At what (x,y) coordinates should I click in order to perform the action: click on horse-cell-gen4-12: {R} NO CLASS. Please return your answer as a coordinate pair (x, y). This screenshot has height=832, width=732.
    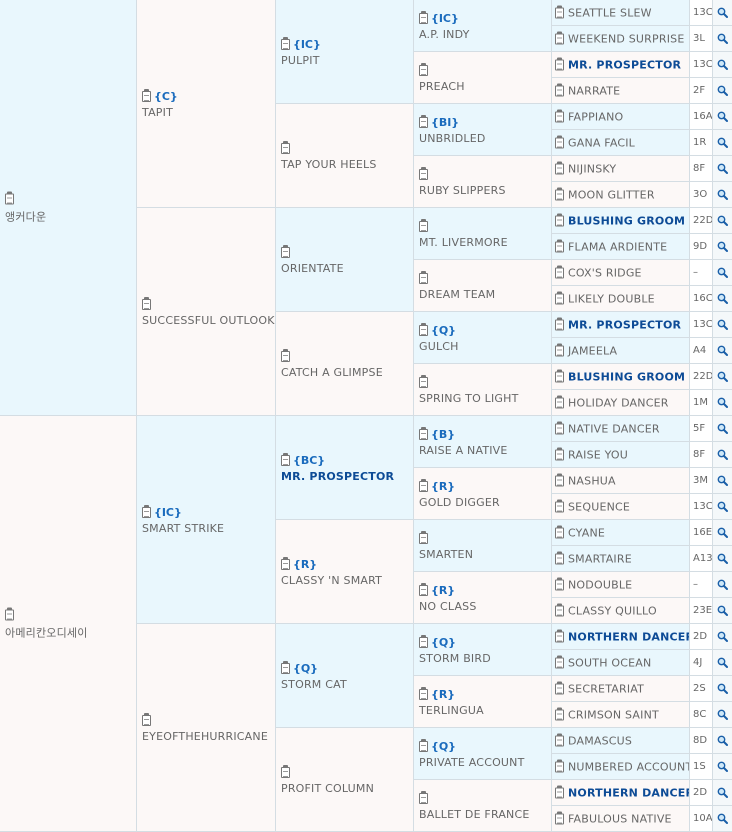
    Looking at the image, I should click on (483, 598).